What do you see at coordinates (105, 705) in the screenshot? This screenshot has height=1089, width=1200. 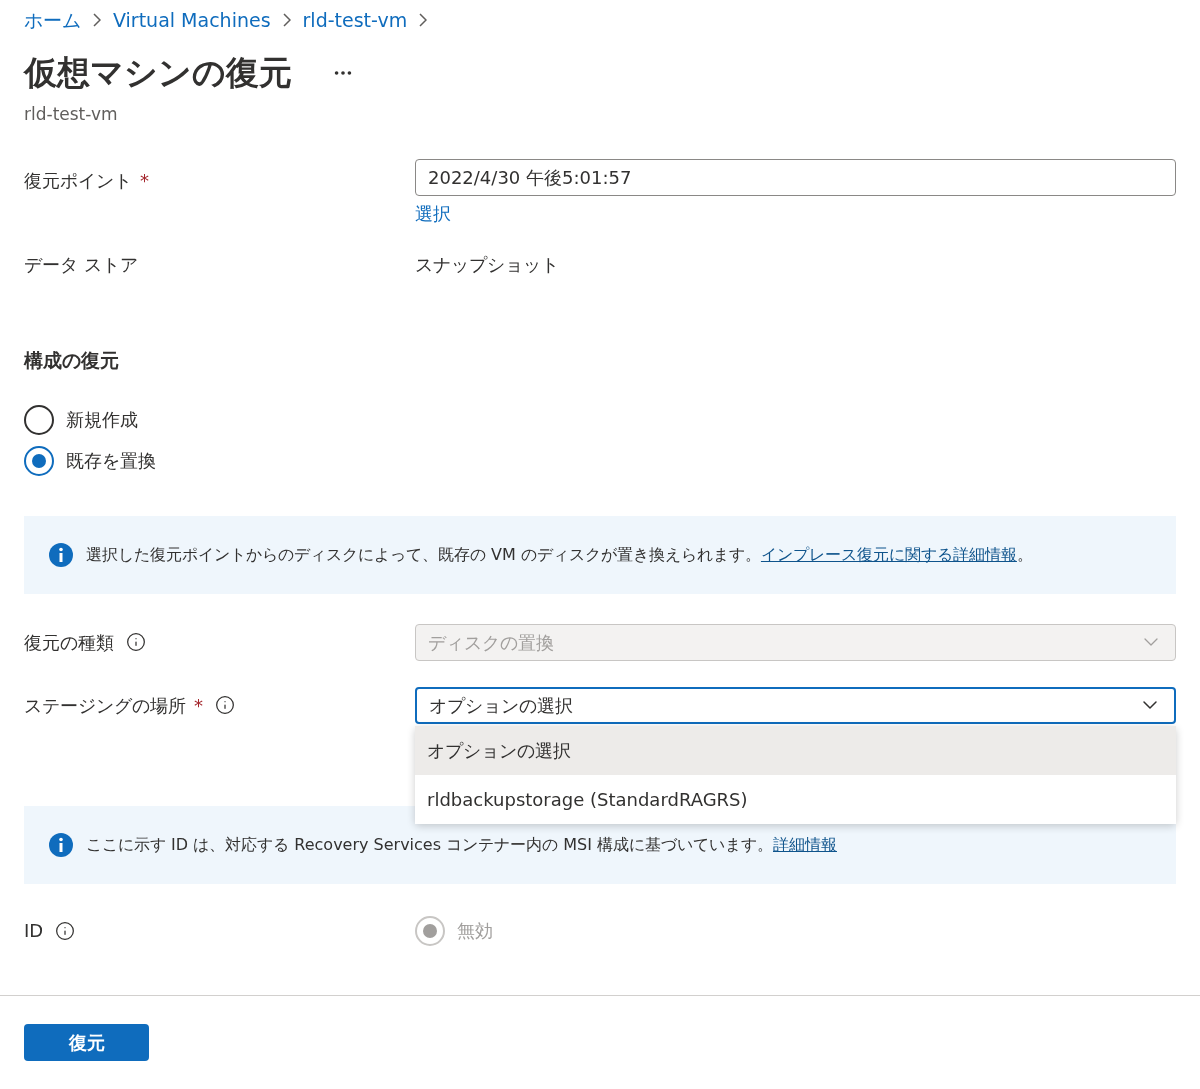 I see `field-label: ステージングの場所` at bounding box center [105, 705].